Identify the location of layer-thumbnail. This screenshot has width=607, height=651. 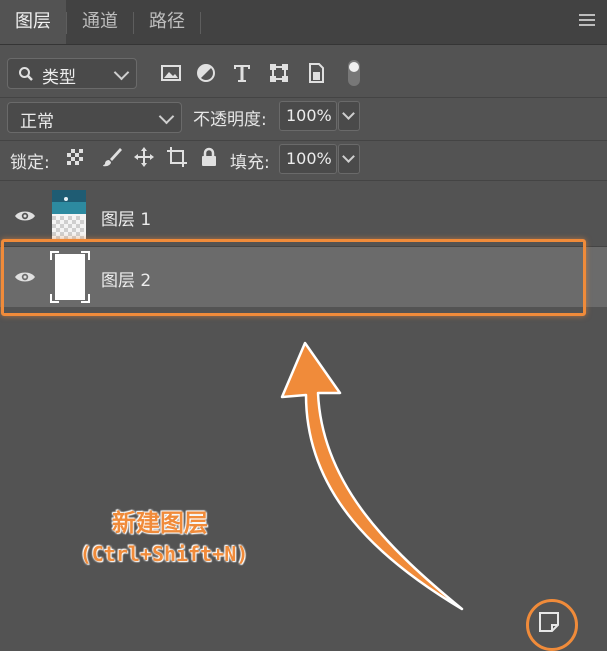
(69, 215).